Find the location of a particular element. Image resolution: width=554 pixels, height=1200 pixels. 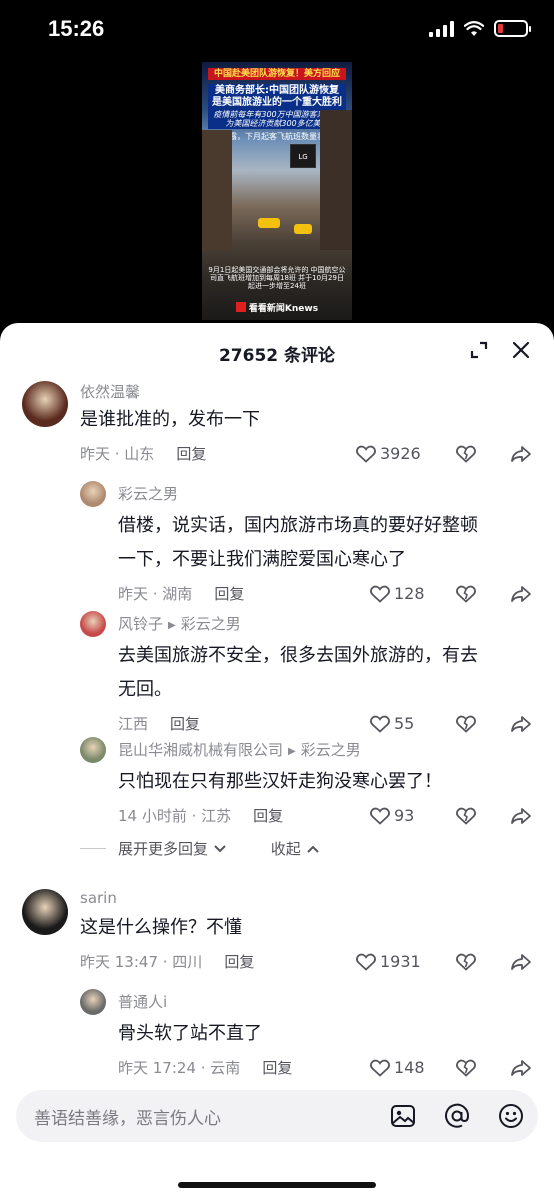

divider is located at coordinates (93, 848).